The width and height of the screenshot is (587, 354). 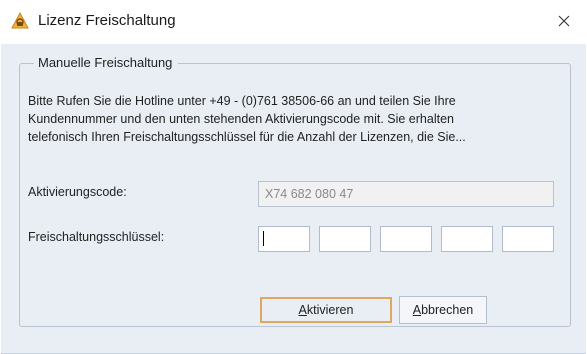 What do you see at coordinates (106, 62) in the screenshot?
I see `group-title: Manuelle Freischaltung` at bounding box center [106, 62].